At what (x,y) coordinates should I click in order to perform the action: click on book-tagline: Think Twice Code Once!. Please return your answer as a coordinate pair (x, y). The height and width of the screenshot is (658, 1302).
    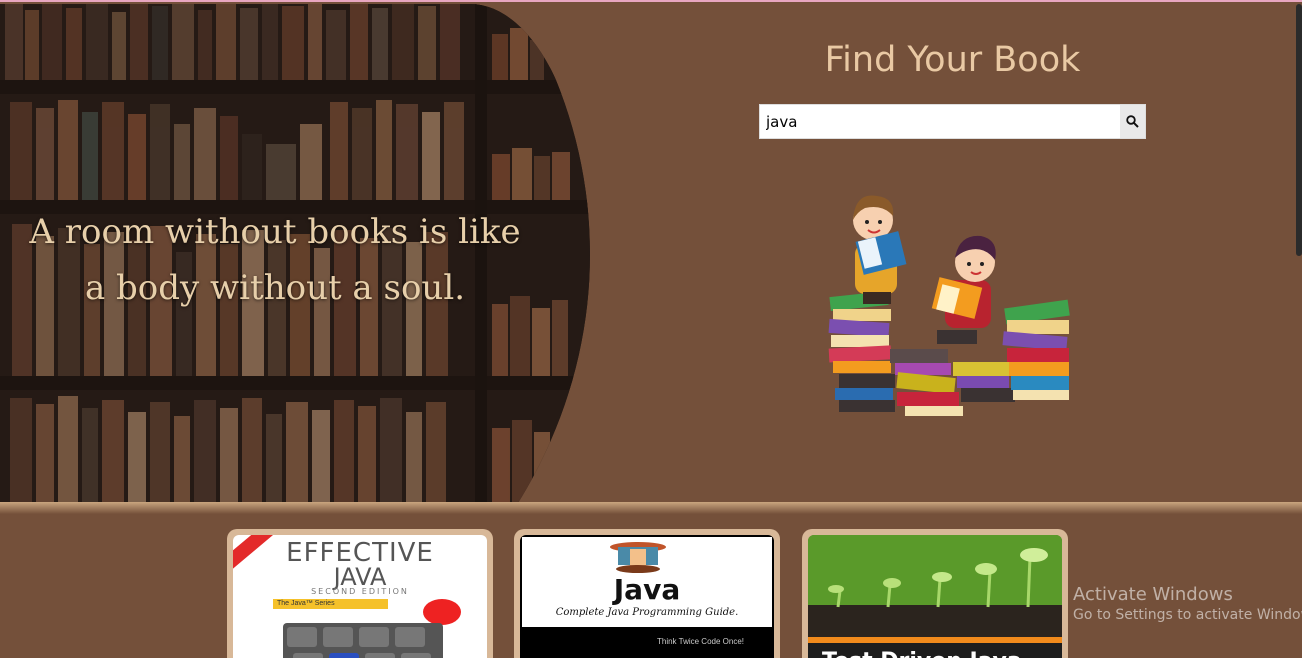
    Looking at the image, I should click on (700, 641).